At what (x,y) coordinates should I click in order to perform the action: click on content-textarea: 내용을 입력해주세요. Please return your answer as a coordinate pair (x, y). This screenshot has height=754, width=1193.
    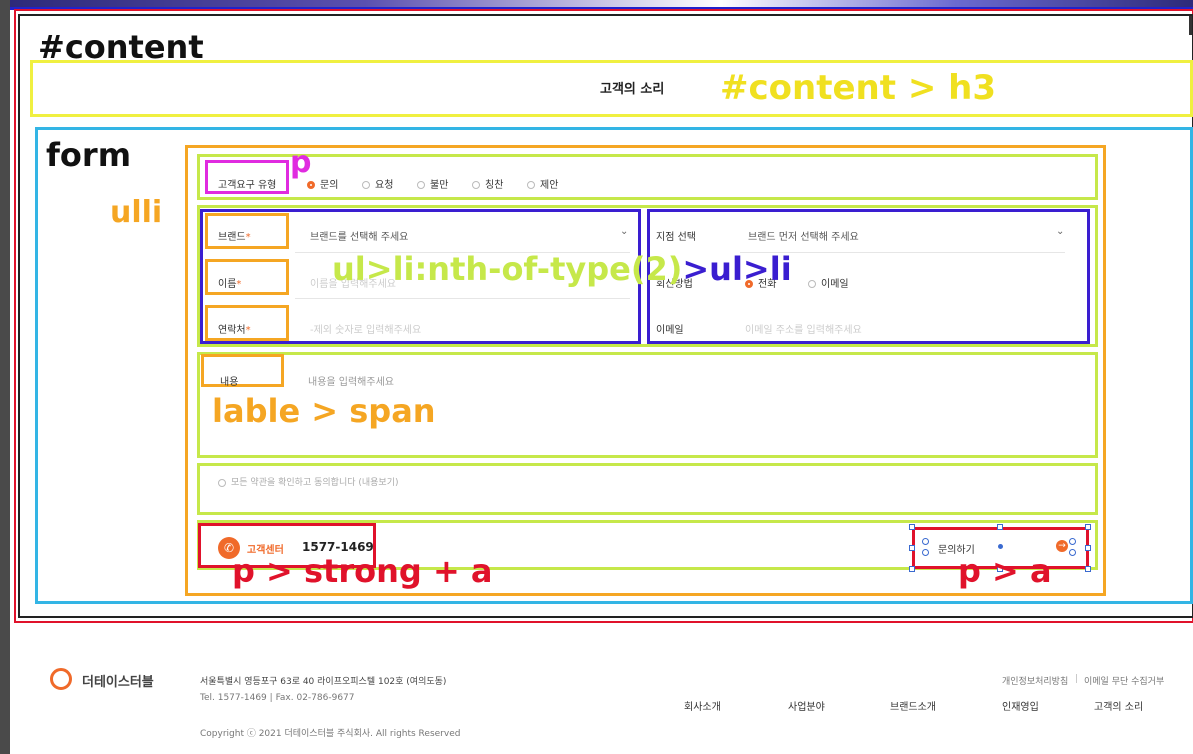
    Looking at the image, I should click on (351, 380).